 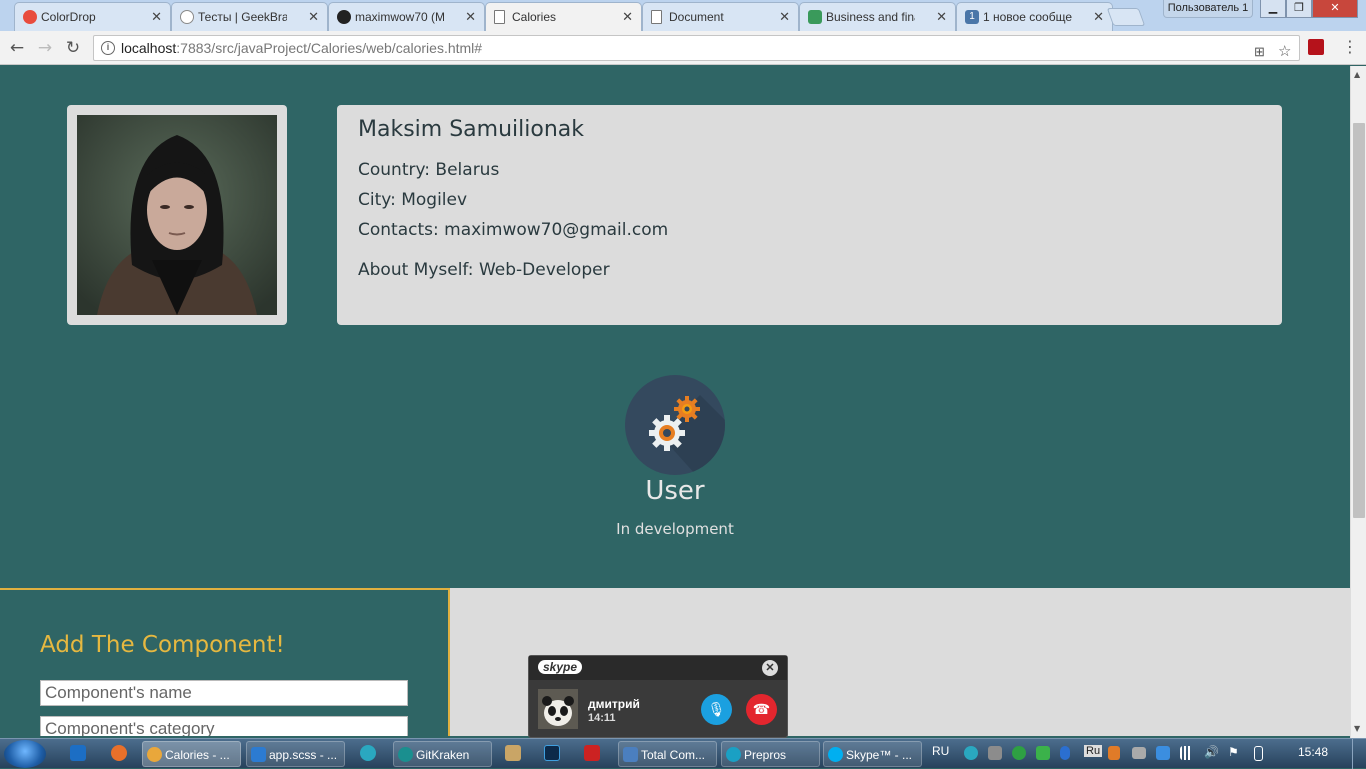 I want to click on language-indicator: RU, so click(x=940, y=751).